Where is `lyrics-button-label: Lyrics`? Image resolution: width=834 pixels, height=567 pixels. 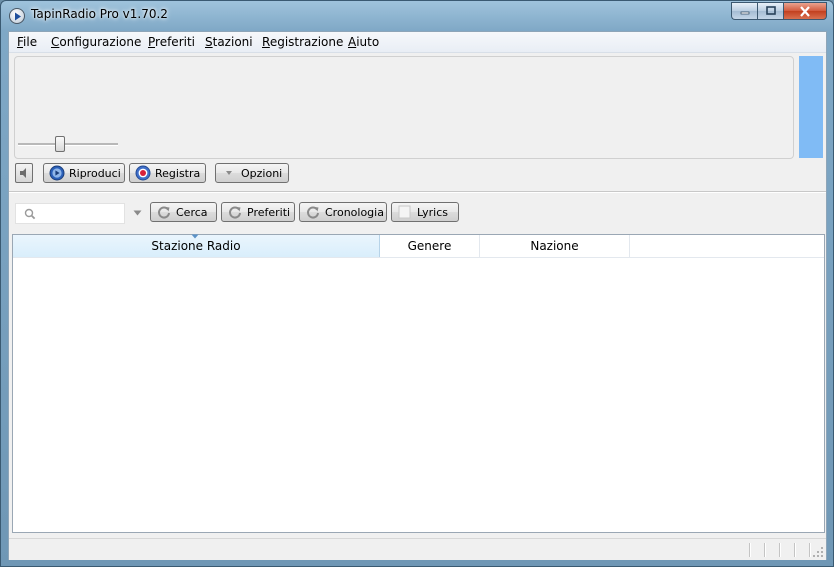
lyrics-button-label: Lyrics is located at coordinates (432, 212).